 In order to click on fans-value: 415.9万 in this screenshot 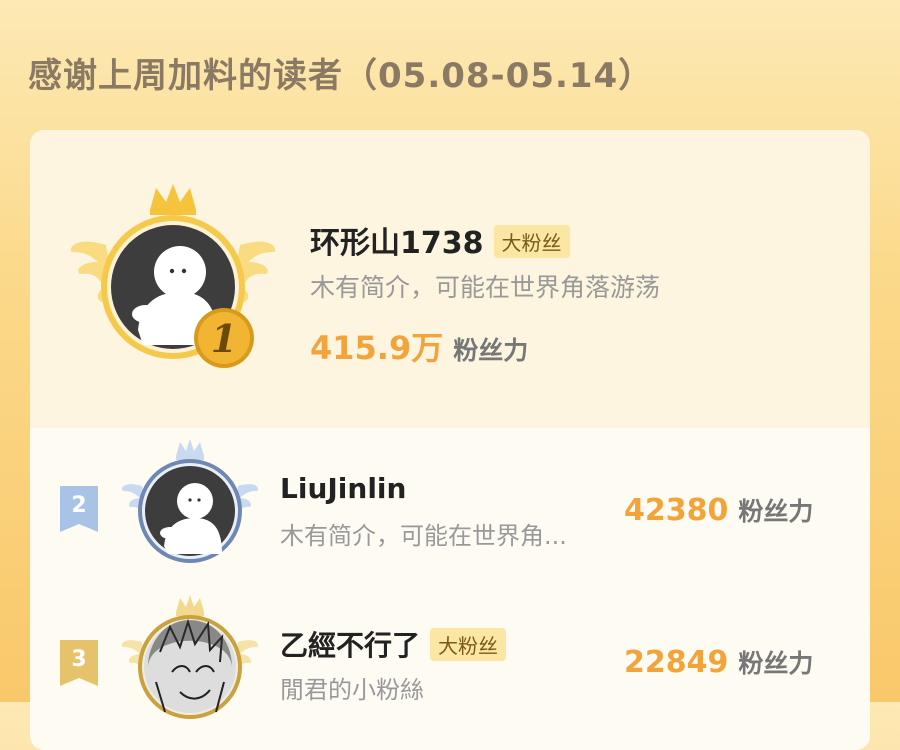, I will do `click(377, 348)`.